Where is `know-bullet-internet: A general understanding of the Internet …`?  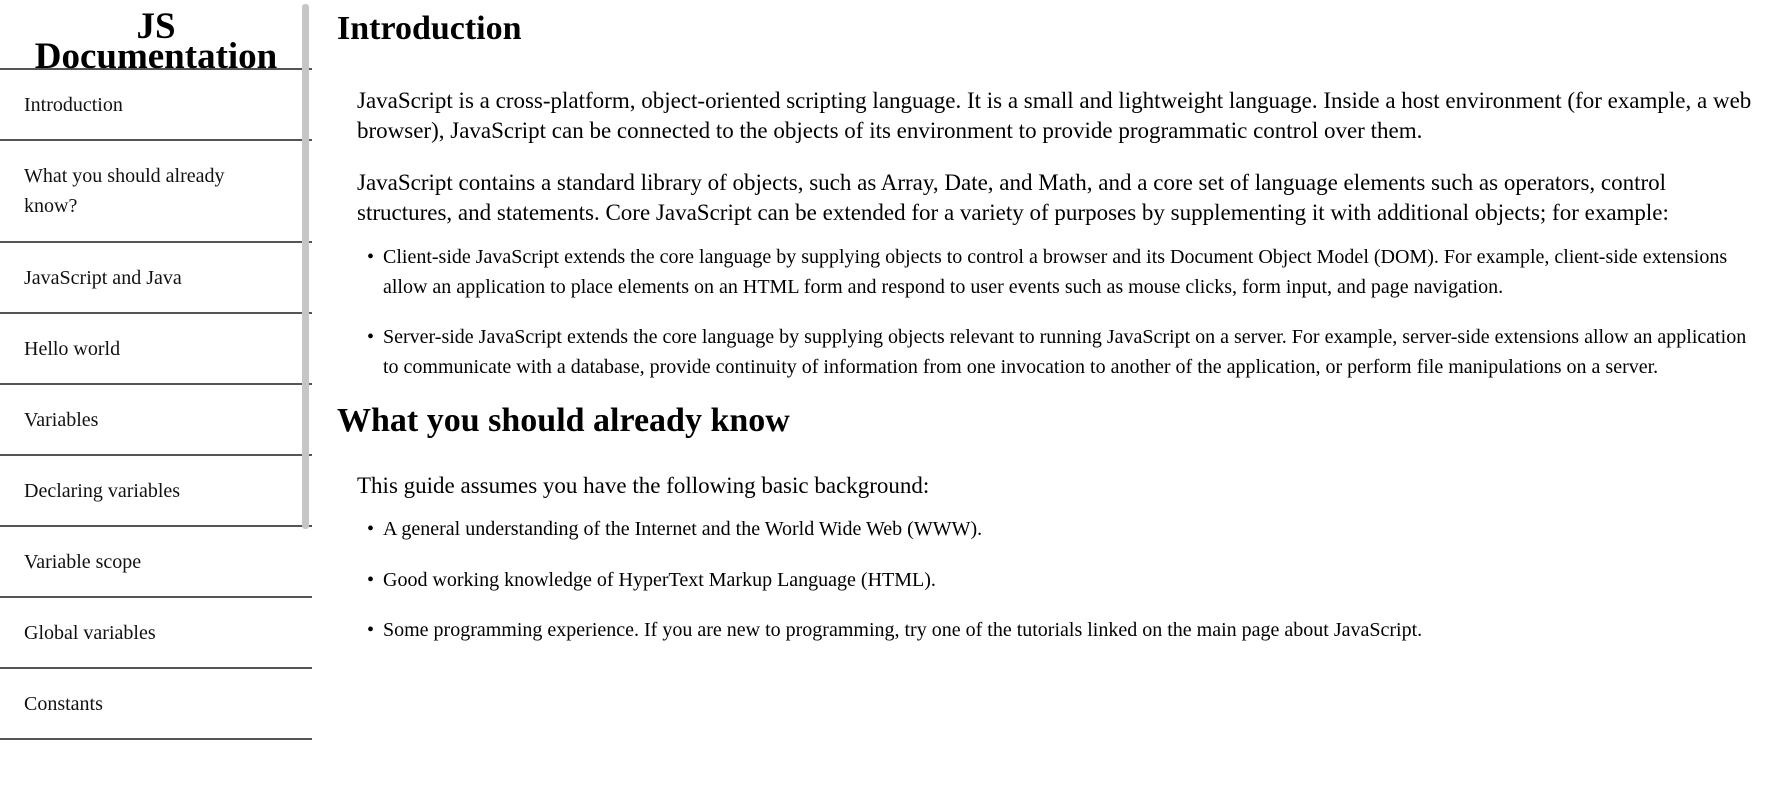 know-bullet-internet: A general understanding of the Internet … is located at coordinates (1062, 529).